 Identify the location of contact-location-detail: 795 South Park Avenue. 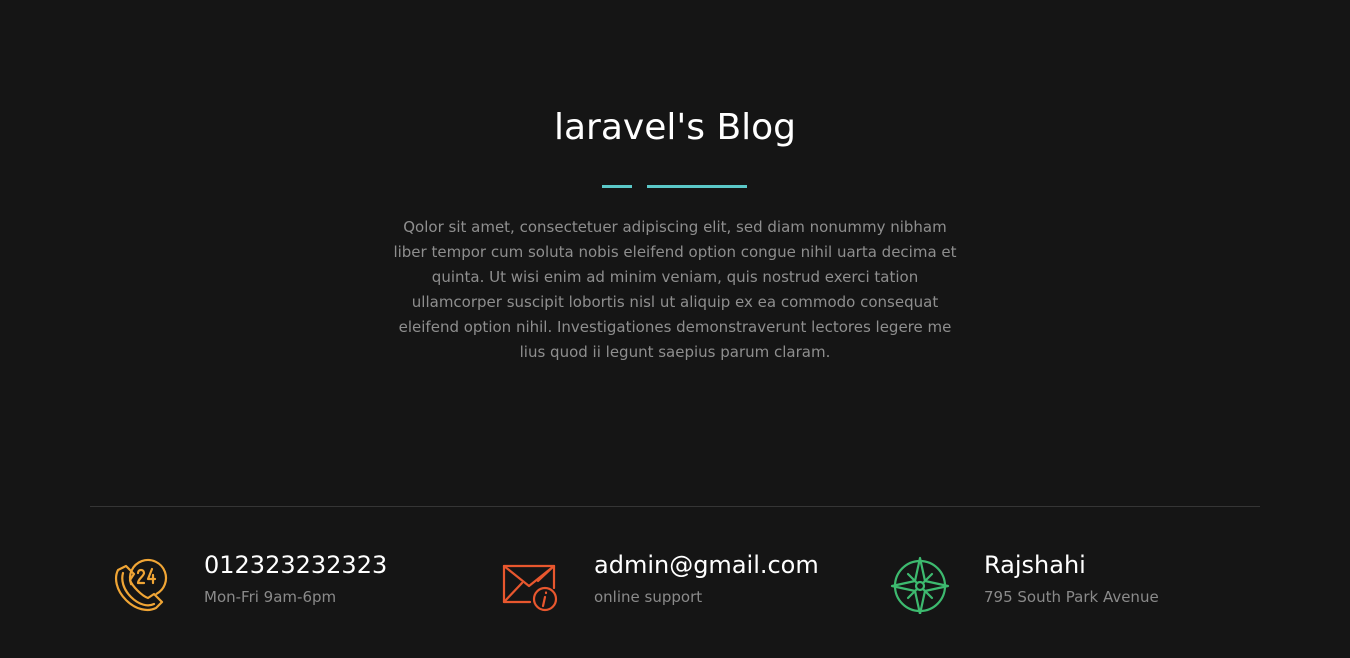
(1071, 597).